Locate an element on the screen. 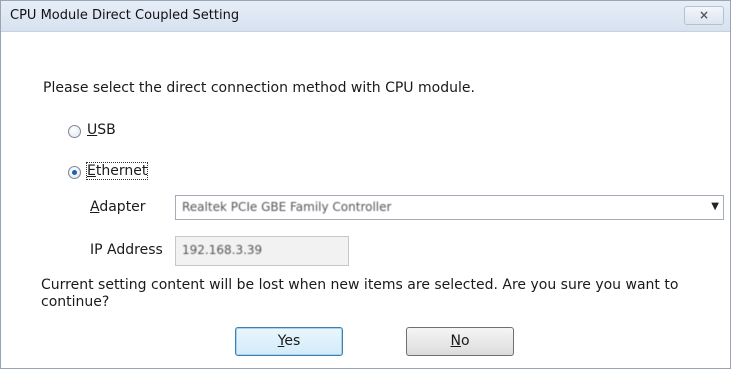 The image size is (731, 369). ethernet-radio-label: Ethernet is located at coordinates (117, 171).